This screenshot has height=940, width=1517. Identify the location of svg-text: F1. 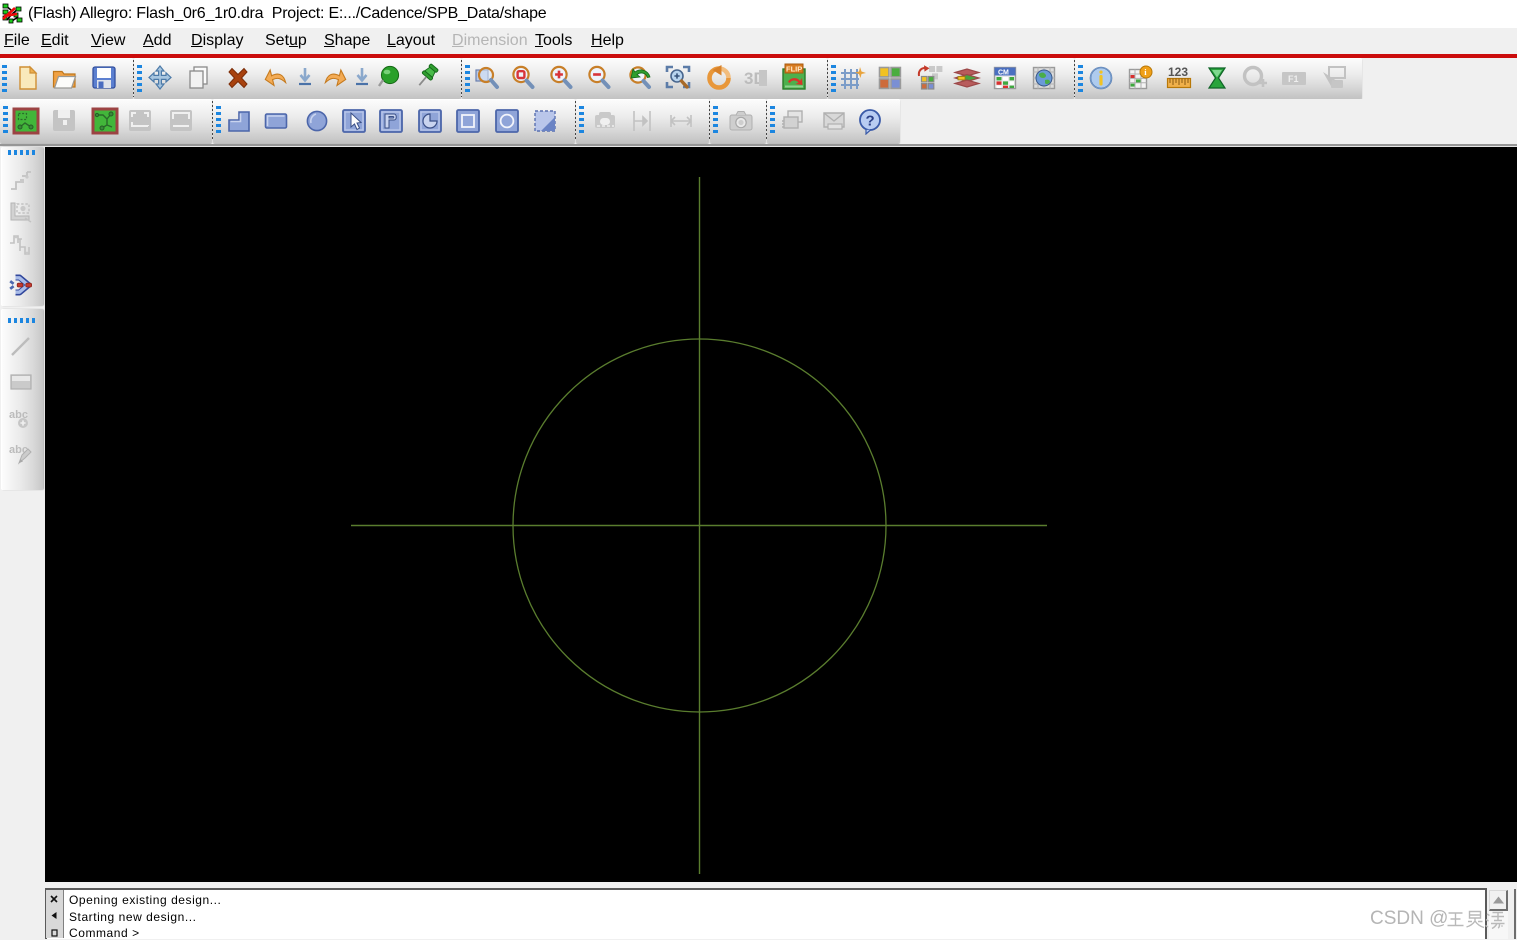
(1293, 79).